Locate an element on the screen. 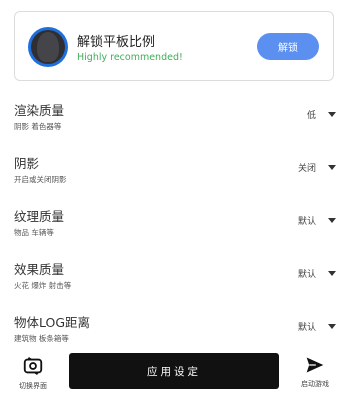 Image resolution: width=350 pixels, height=399 pixels. effect-quality-select: 默认 is located at coordinates (306, 273).